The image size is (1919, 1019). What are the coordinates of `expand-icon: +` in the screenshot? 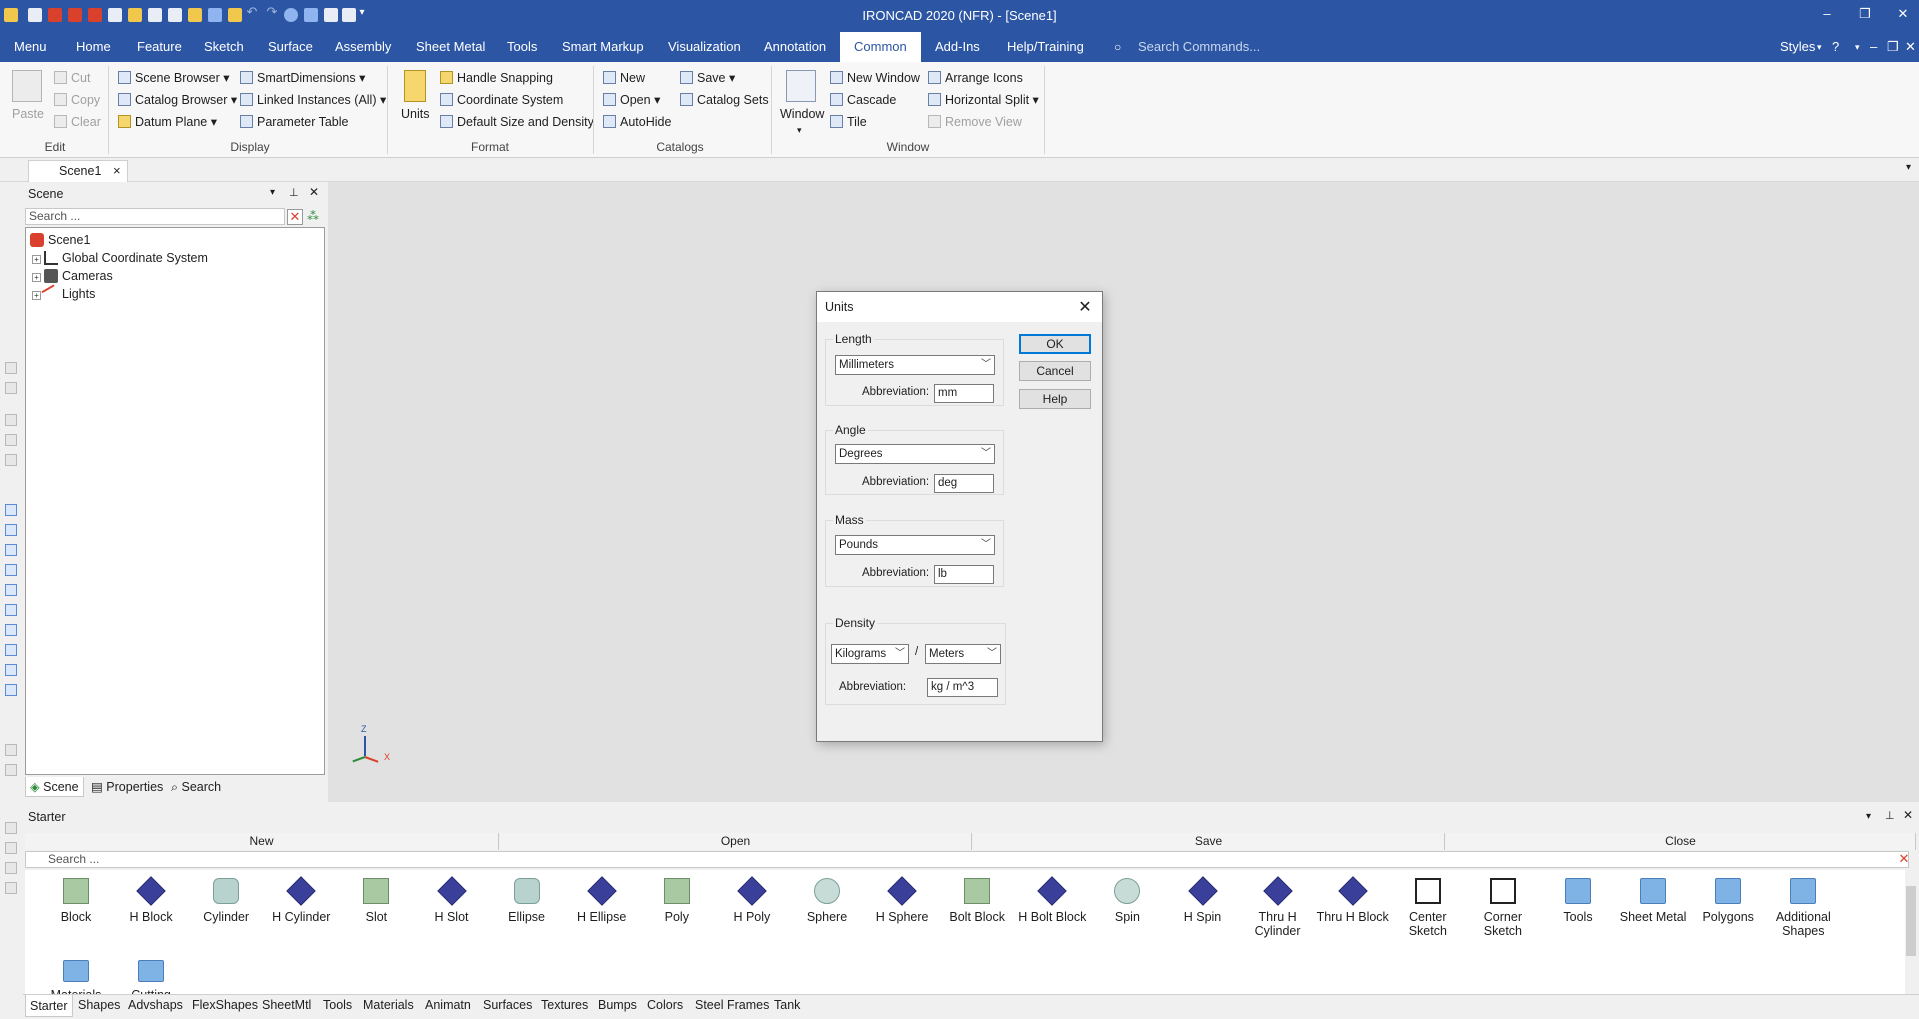 It's located at (36, 295).